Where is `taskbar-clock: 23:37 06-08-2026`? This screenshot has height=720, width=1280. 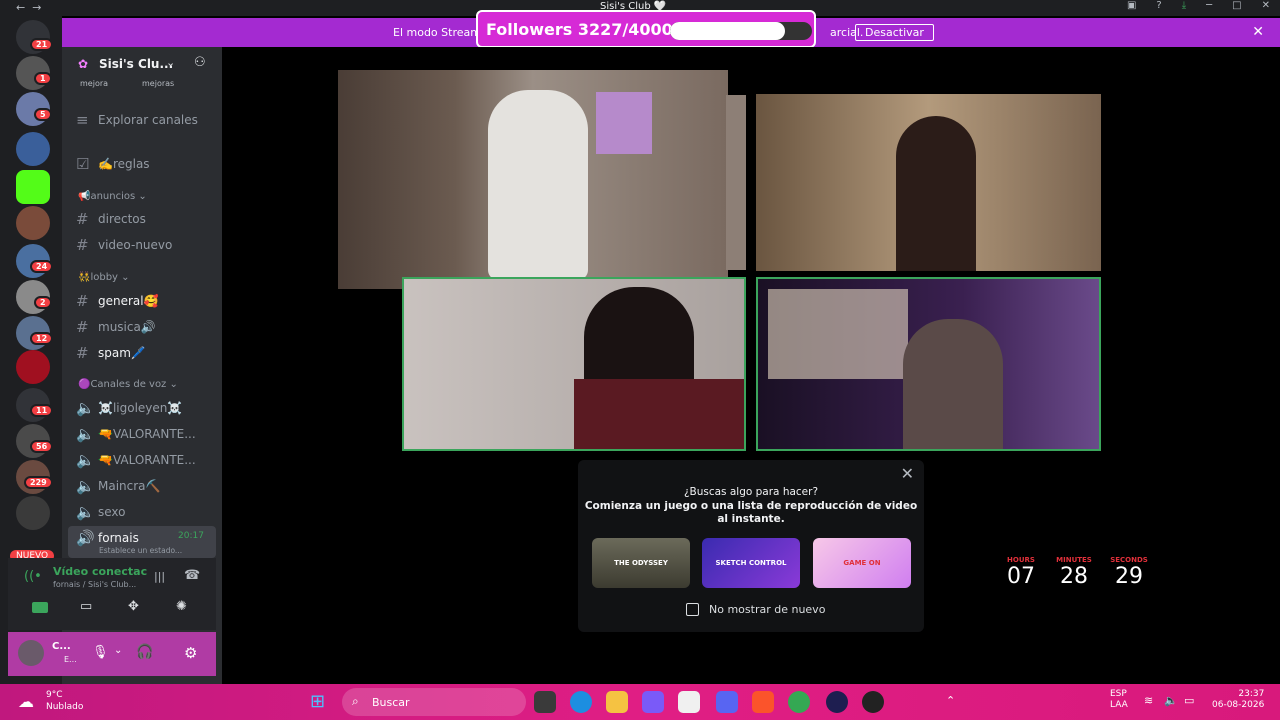
taskbar-clock: 23:37 06-08-2026 is located at coordinates (1238, 700).